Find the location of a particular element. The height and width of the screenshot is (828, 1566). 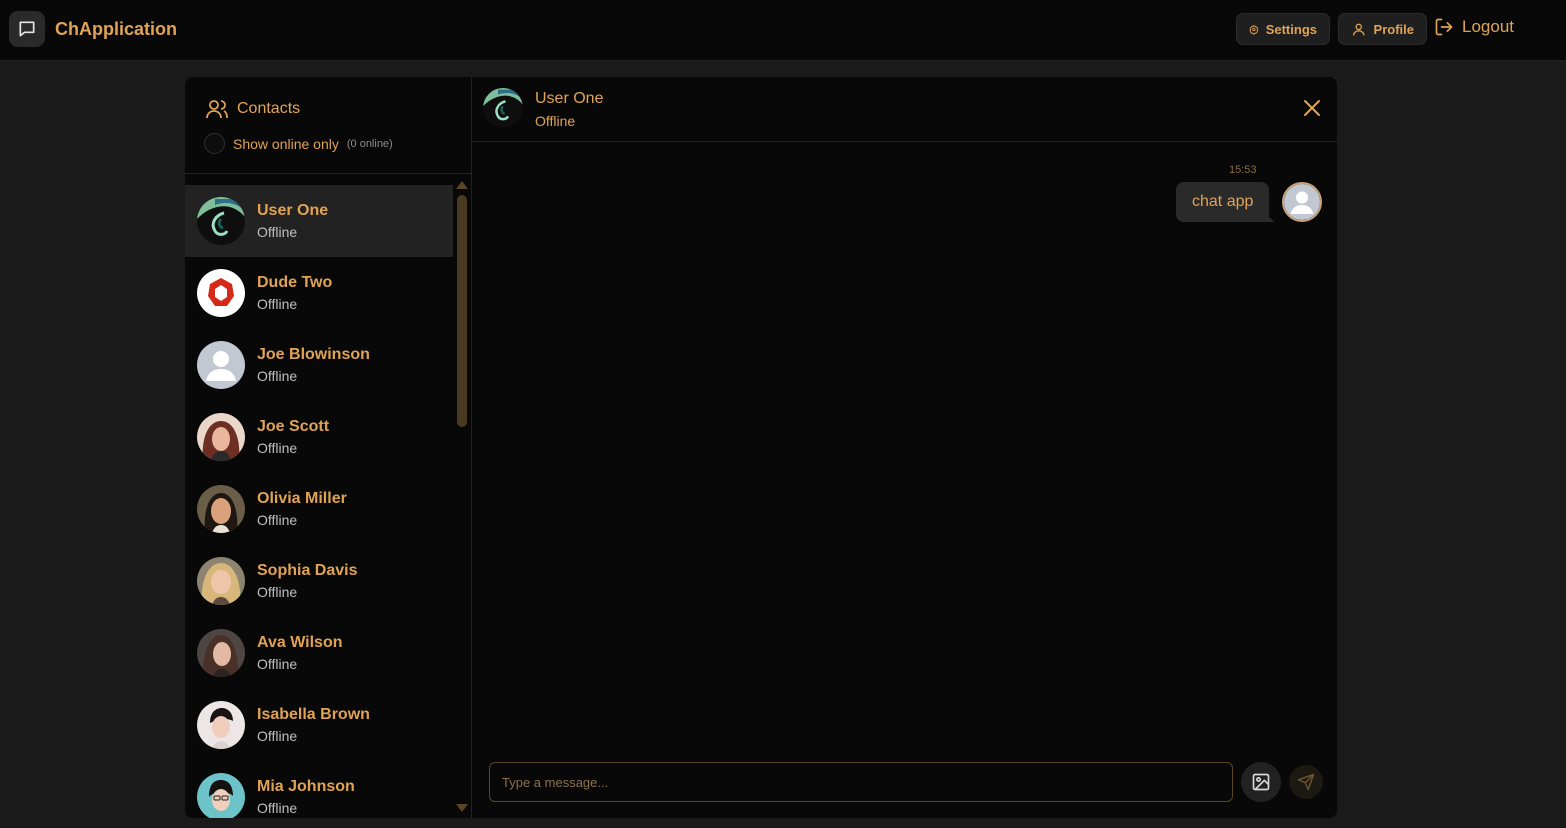

logout-label: Logout is located at coordinates (1488, 26).